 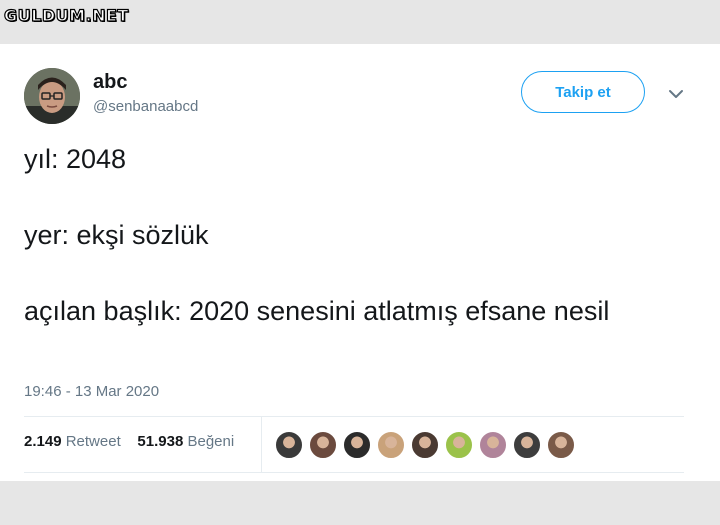 I want to click on author-name: abc, so click(x=110, y=82).